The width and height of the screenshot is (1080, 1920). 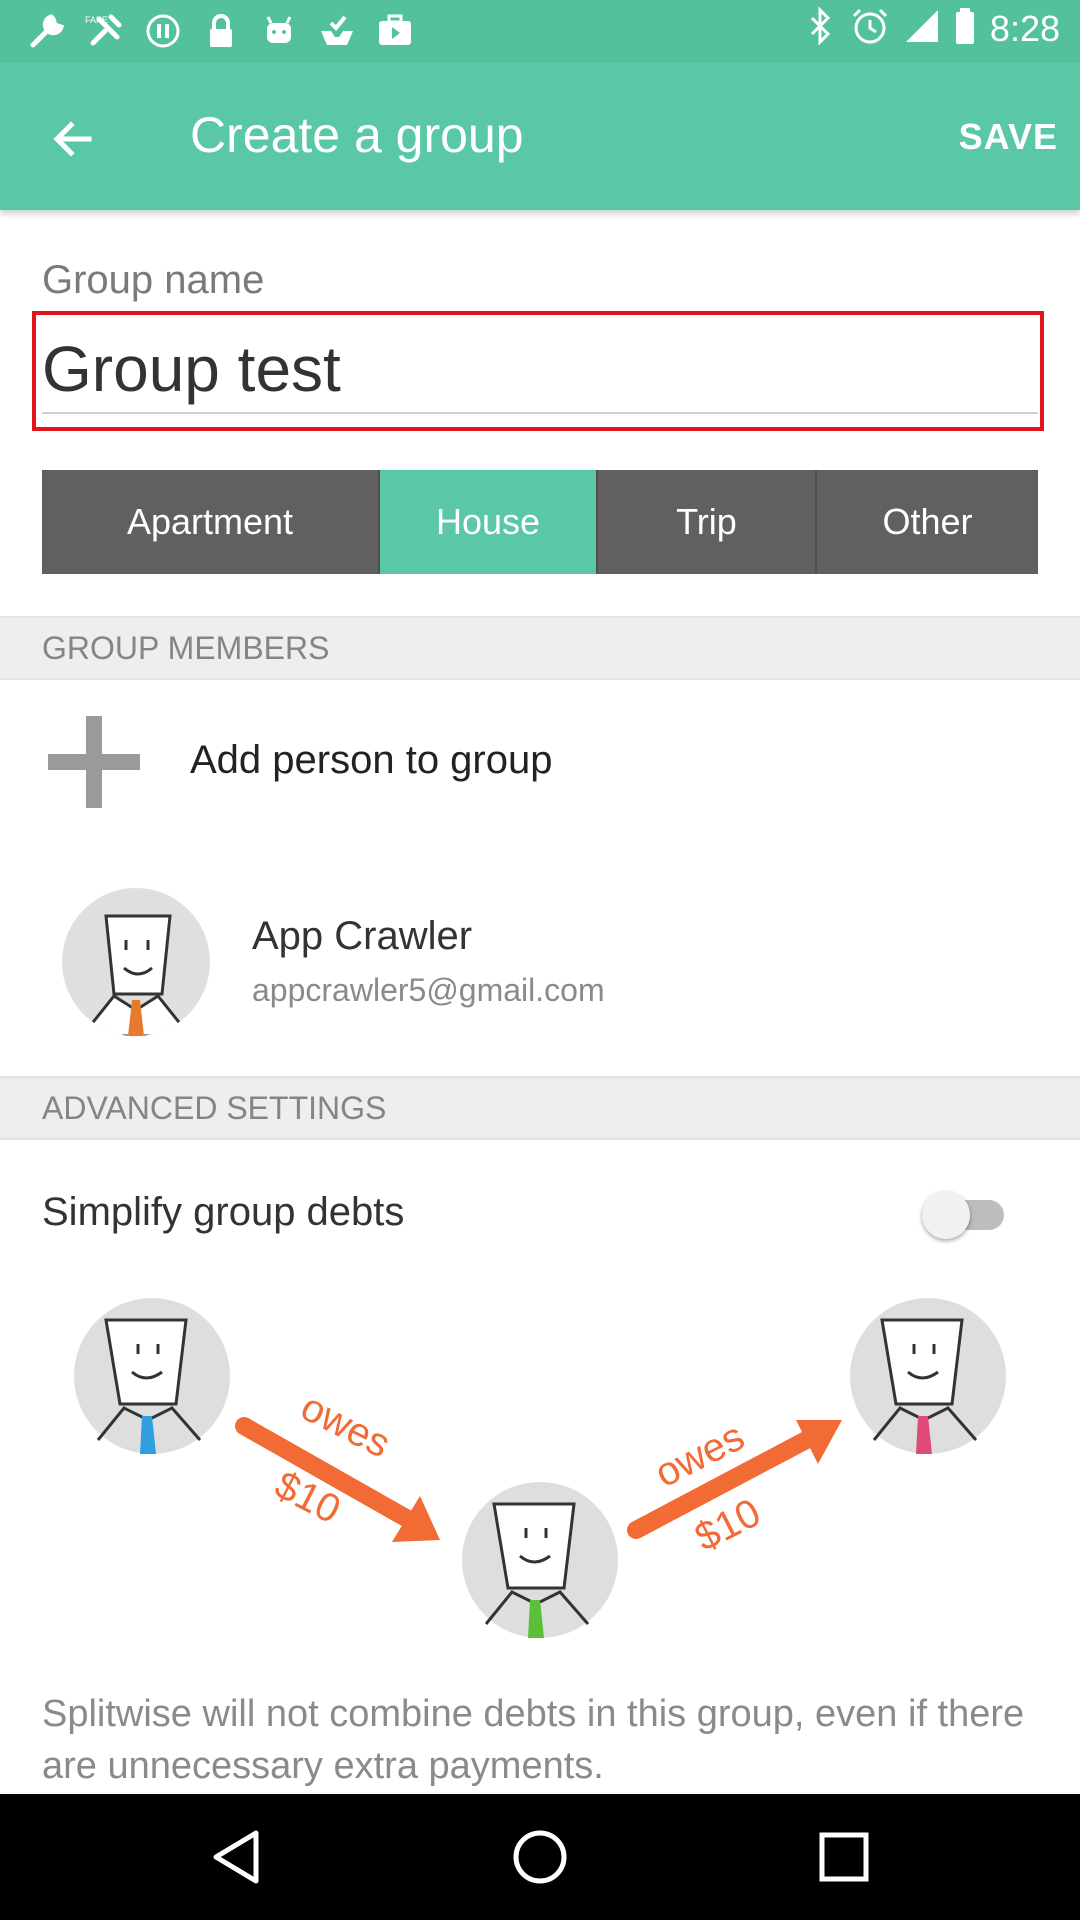 I want to click on type-trip-button: Trip, so click(x=707, y=522).